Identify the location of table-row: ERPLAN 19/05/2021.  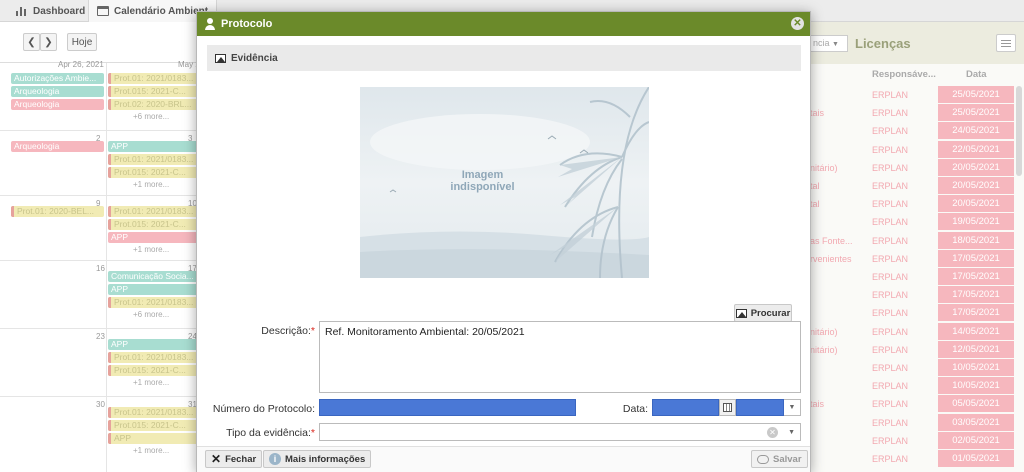
(917, 222).